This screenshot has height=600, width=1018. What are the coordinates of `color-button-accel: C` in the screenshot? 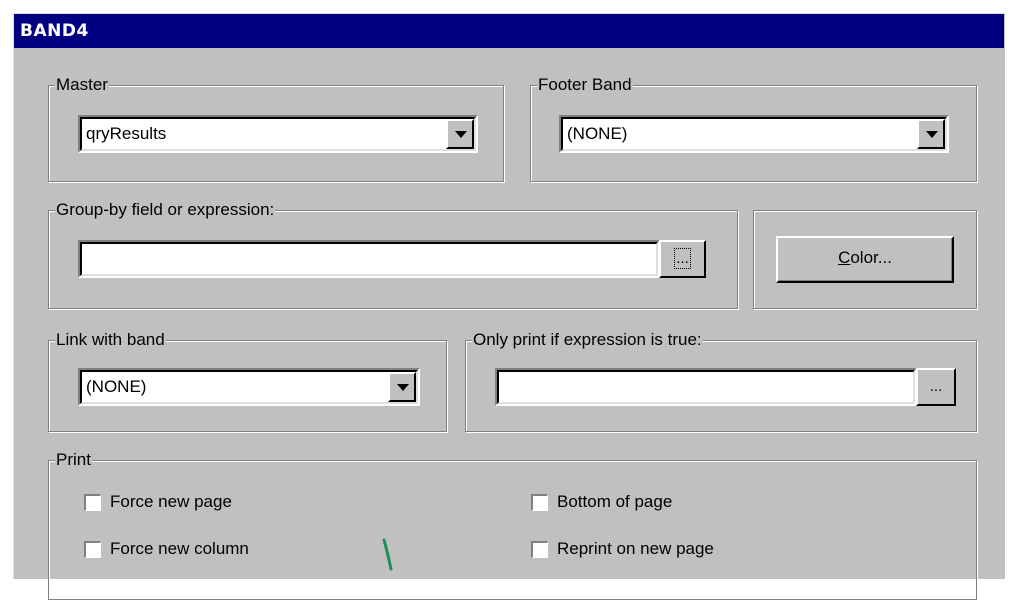 It's located at (844, 257).